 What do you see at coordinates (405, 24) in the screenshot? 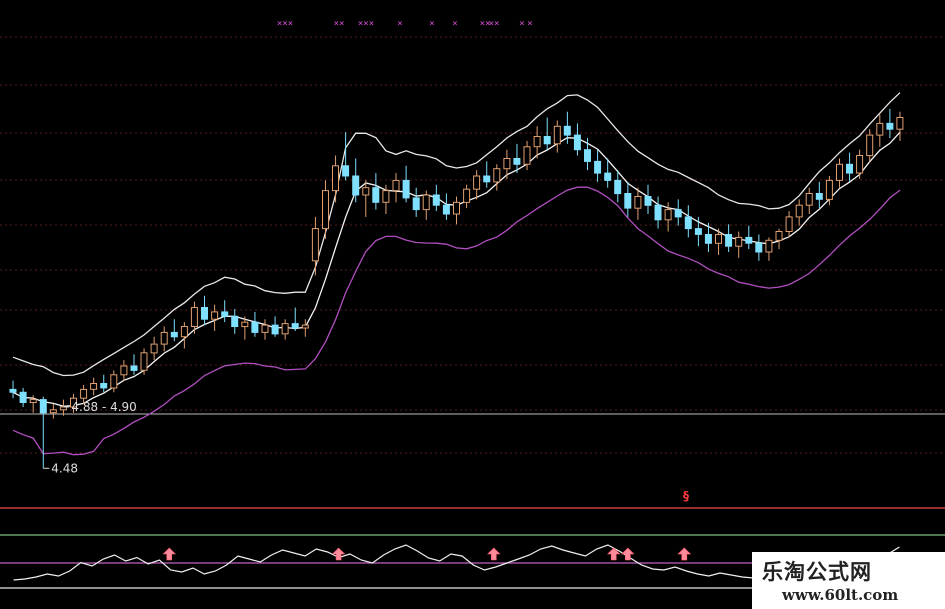
I see `top-marker-row: ××× ×× ××× × × × ×× ××× ×` at bounding box center [405, 24].